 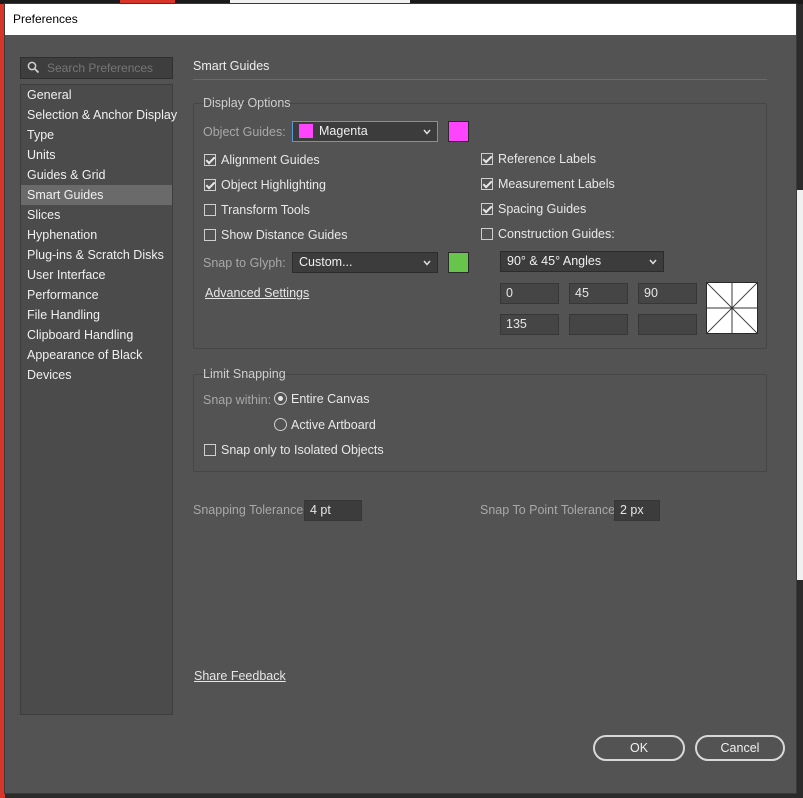 I want to click on angles-preview-icon, so click(x=732, y=308).